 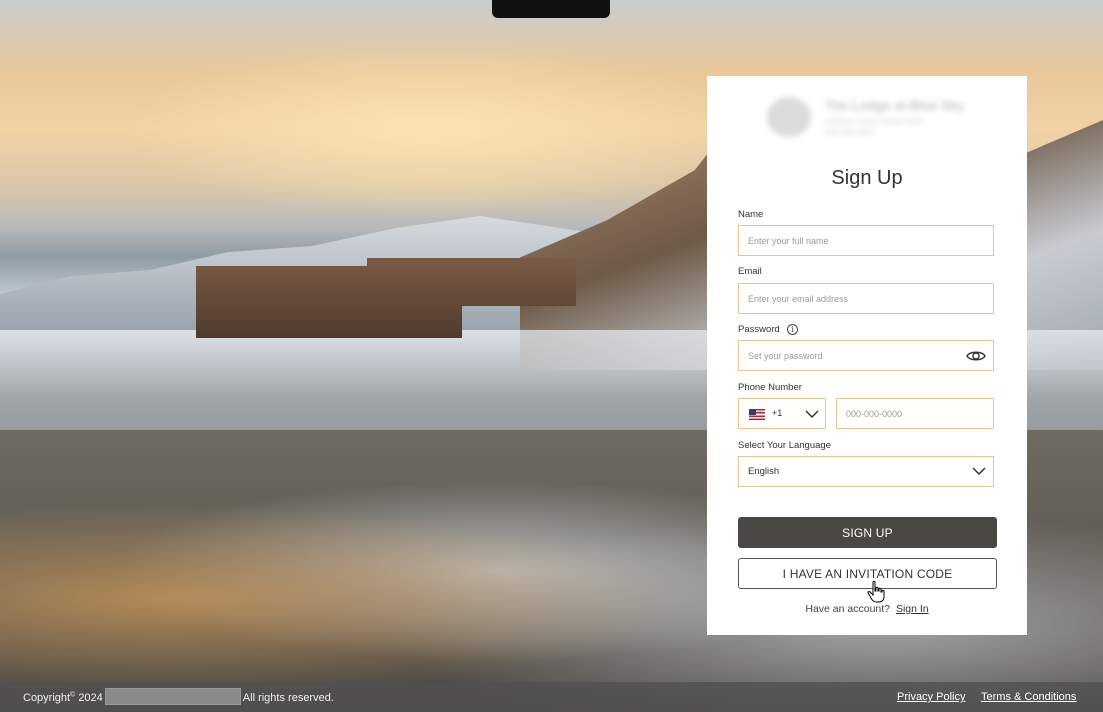 What do you see at coordinates (73, 695) in the screenshot?
I see `copyright-symbol: ©` at bounding box center [73, 695].